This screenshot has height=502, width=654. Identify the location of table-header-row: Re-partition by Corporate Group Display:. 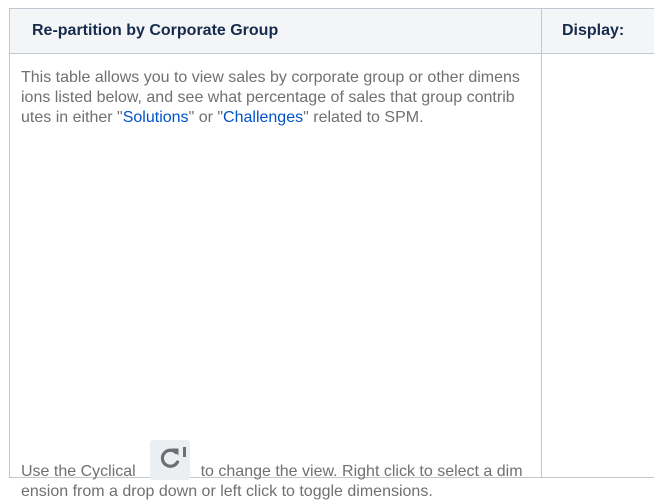
(332, 31).